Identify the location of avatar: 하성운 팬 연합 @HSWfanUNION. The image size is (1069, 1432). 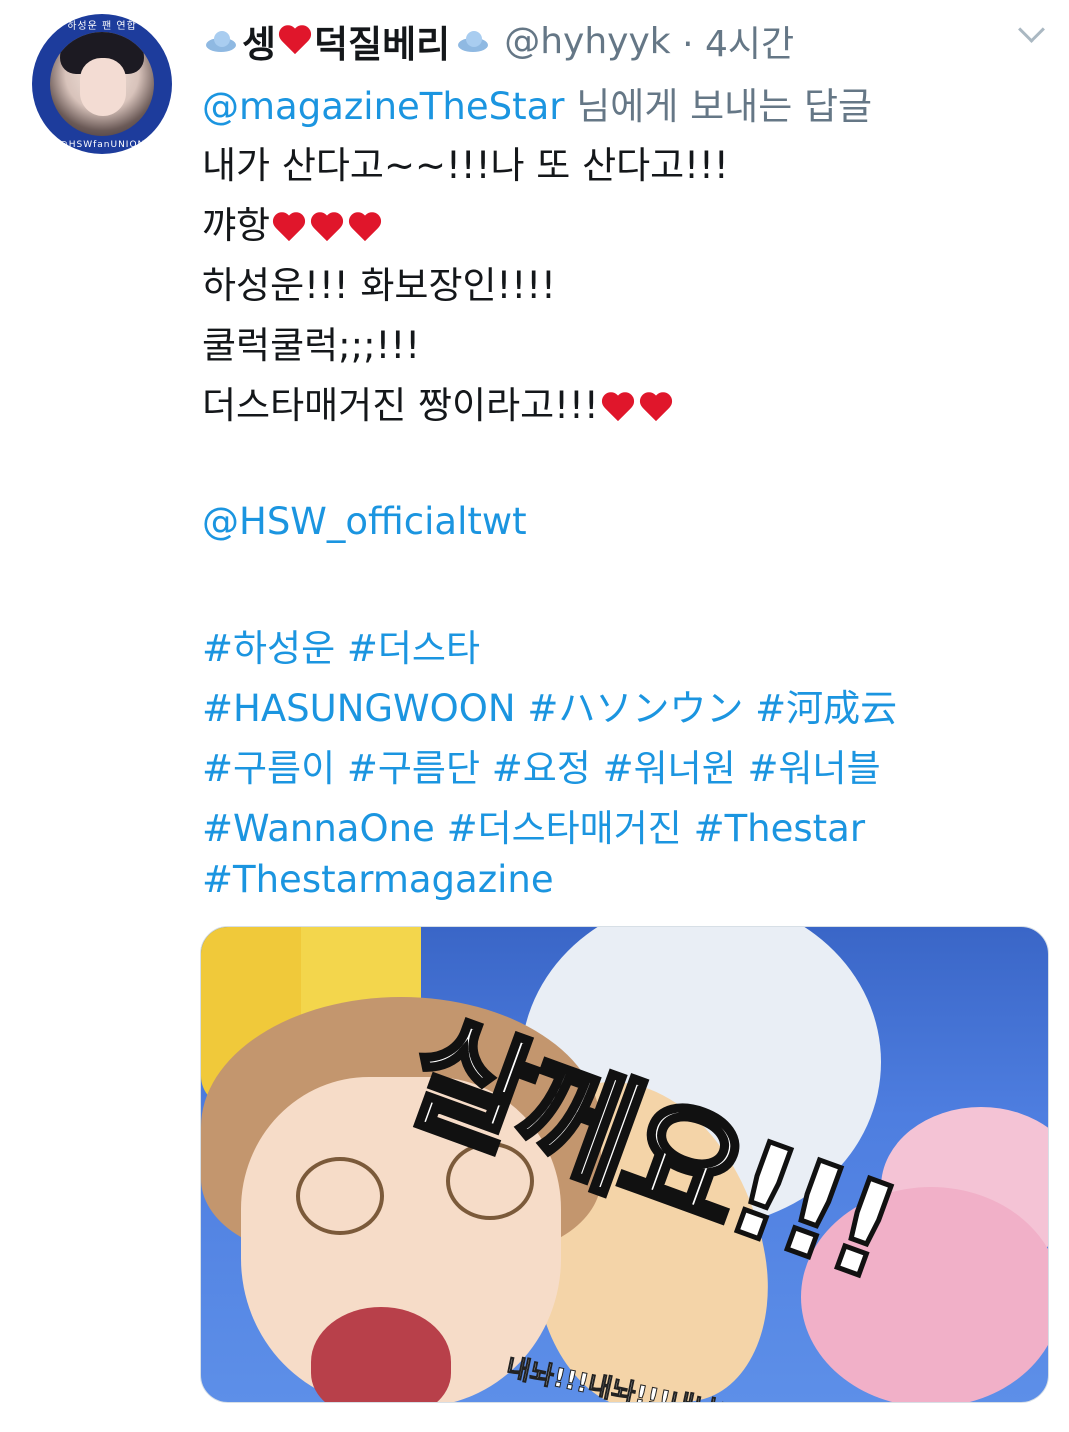
(102, 84).